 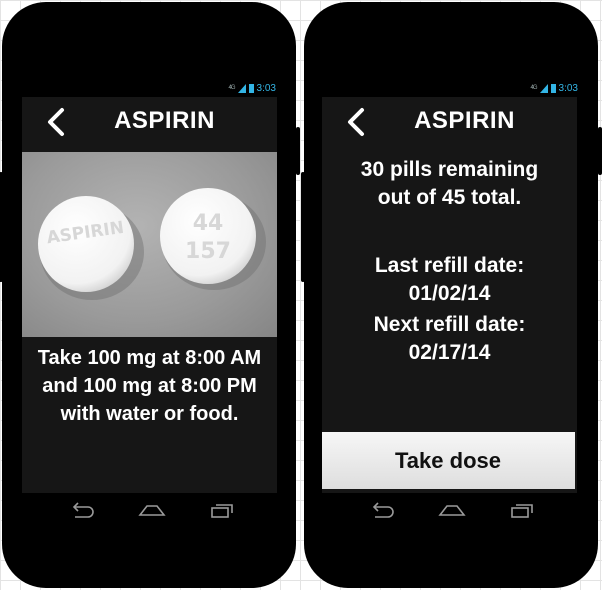 I want to click on pill-photo: ASPIRIN 44 157, so click(x=149, y=244).